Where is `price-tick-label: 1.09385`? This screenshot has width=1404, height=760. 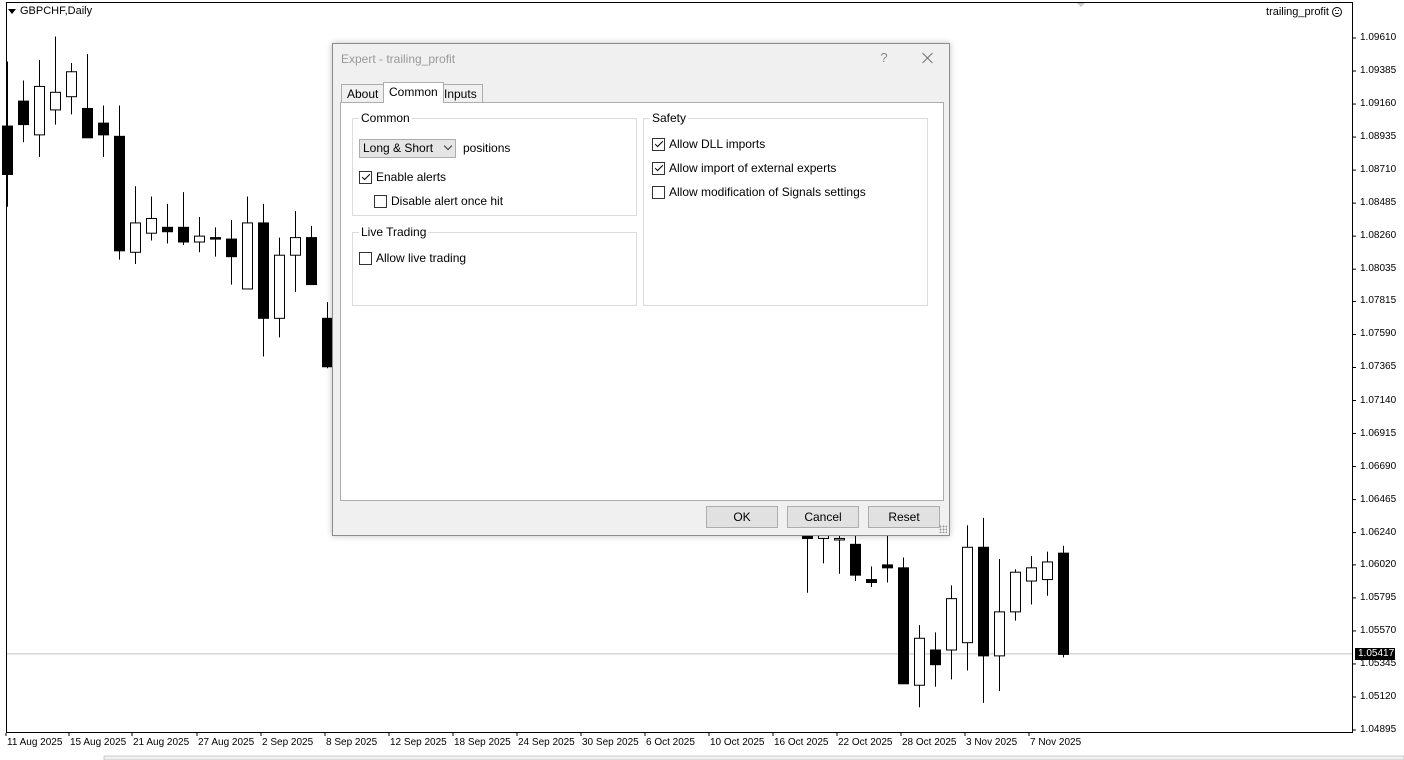
price-tick-label: 1.09385 is located at coordinates (1378, 71).